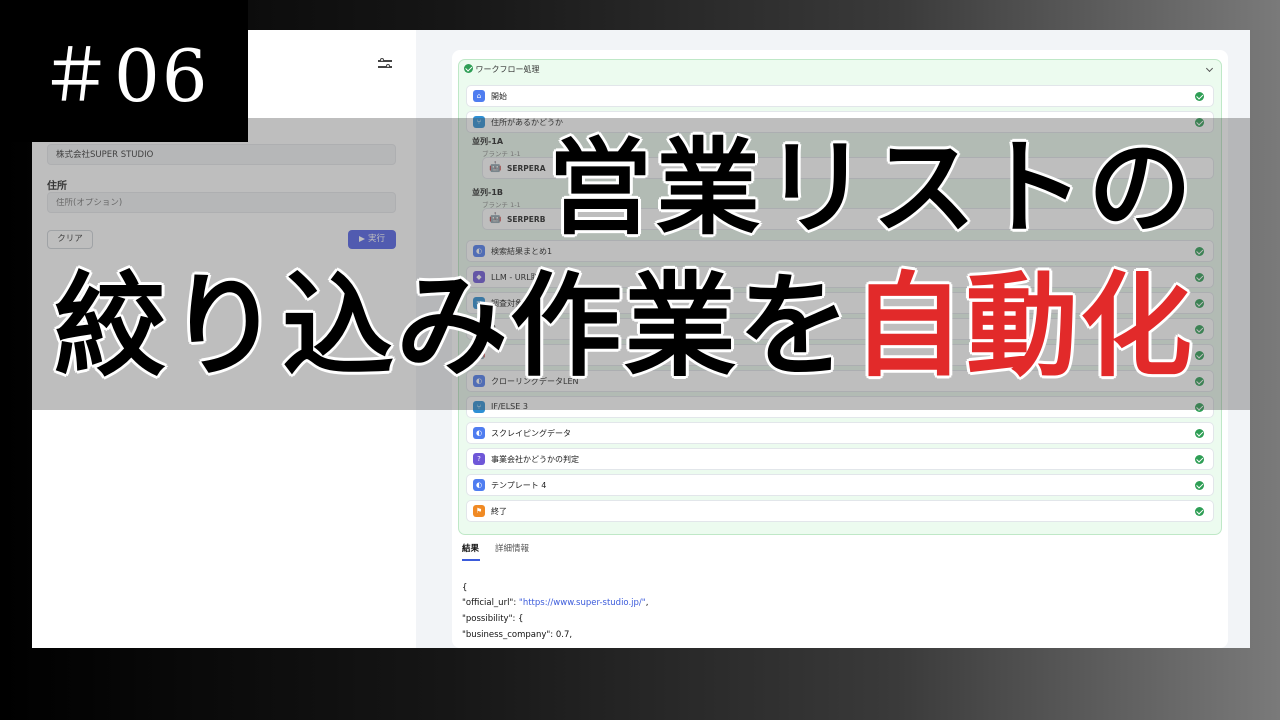 This screenshot has width=1280, height=720. What do you see at coordinates (493, 619) in the screenshot?
I see `json-line: "possibility": {` at bounding box center [493, 619].